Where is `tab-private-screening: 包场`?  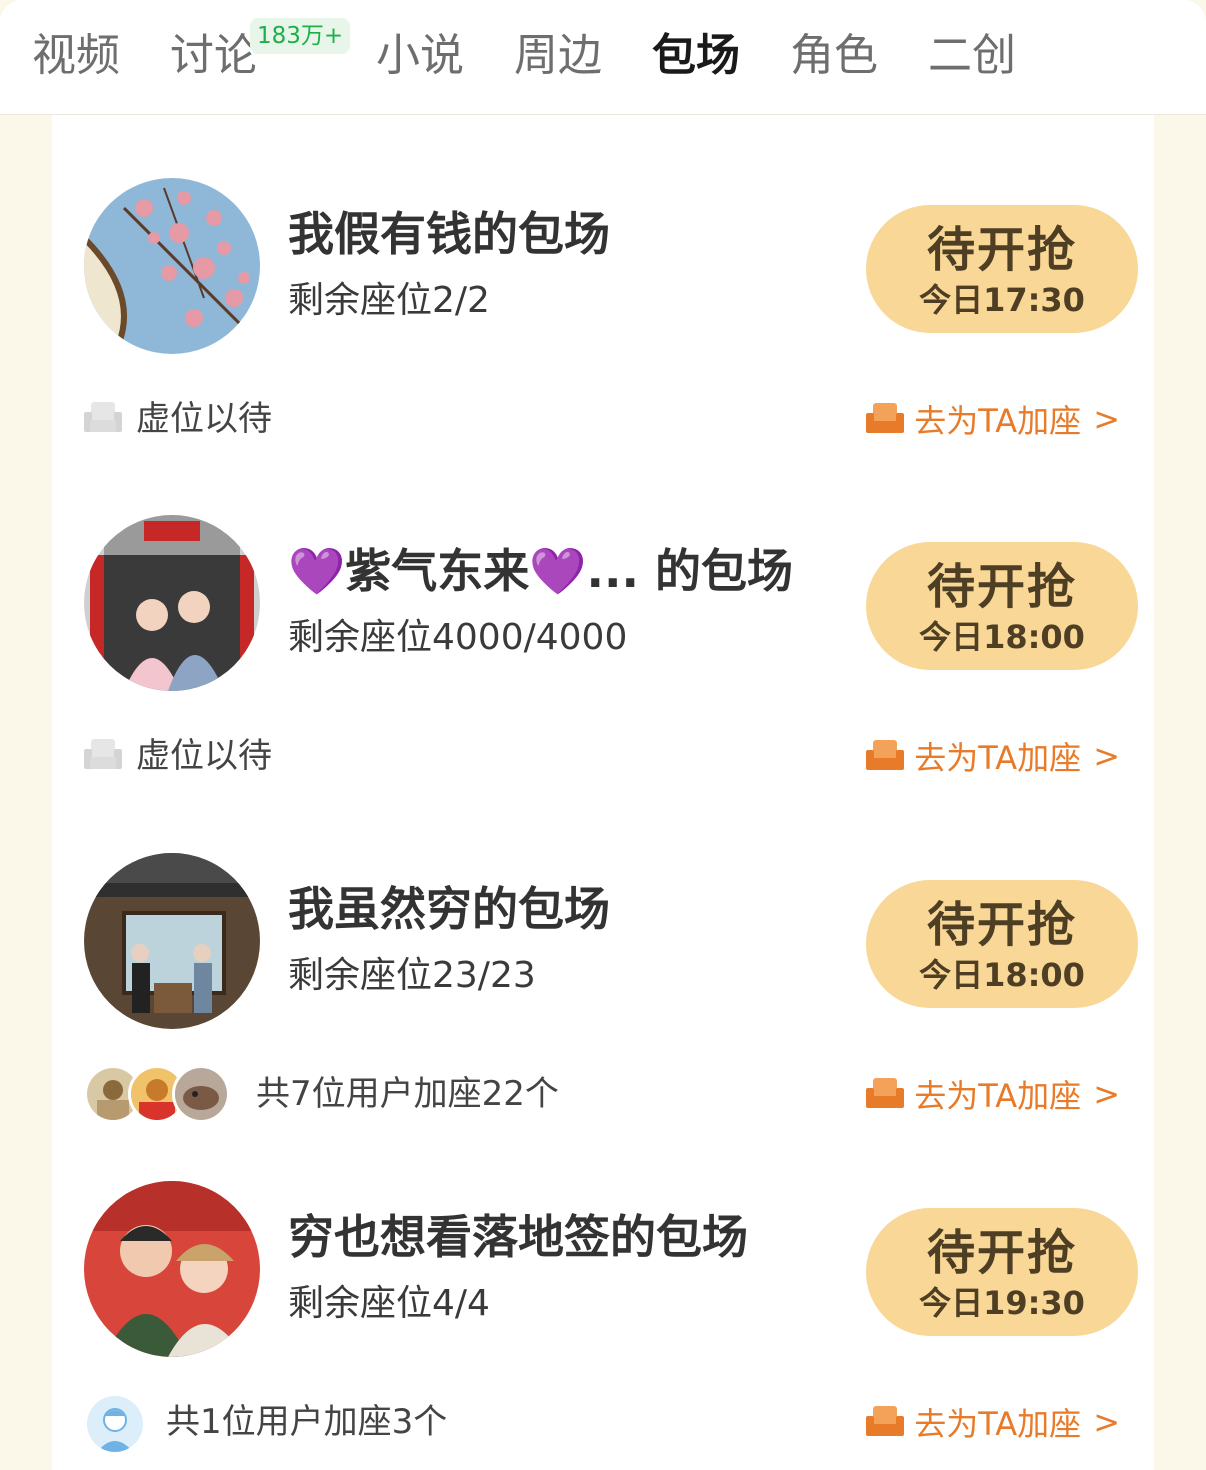 tab-private-screening: 包场 is located at coordinates (696, 56).